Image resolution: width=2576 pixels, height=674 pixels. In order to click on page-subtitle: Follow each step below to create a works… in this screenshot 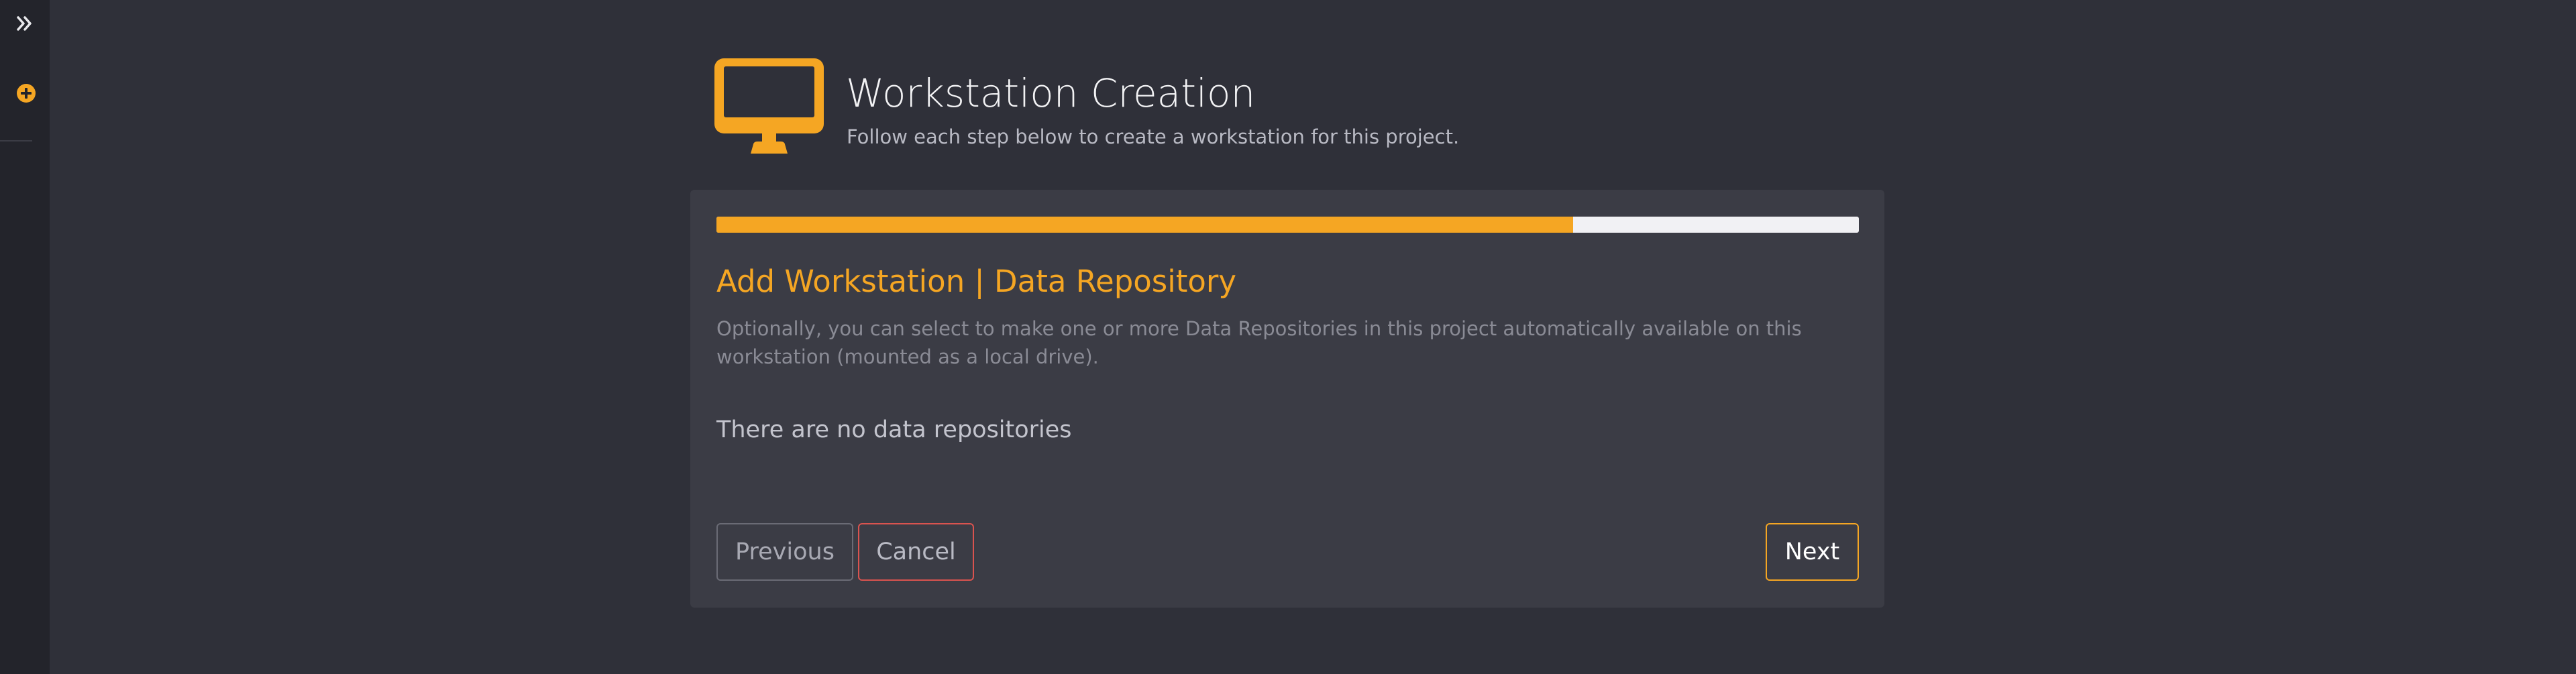, I will do `click(1153, 136)`.